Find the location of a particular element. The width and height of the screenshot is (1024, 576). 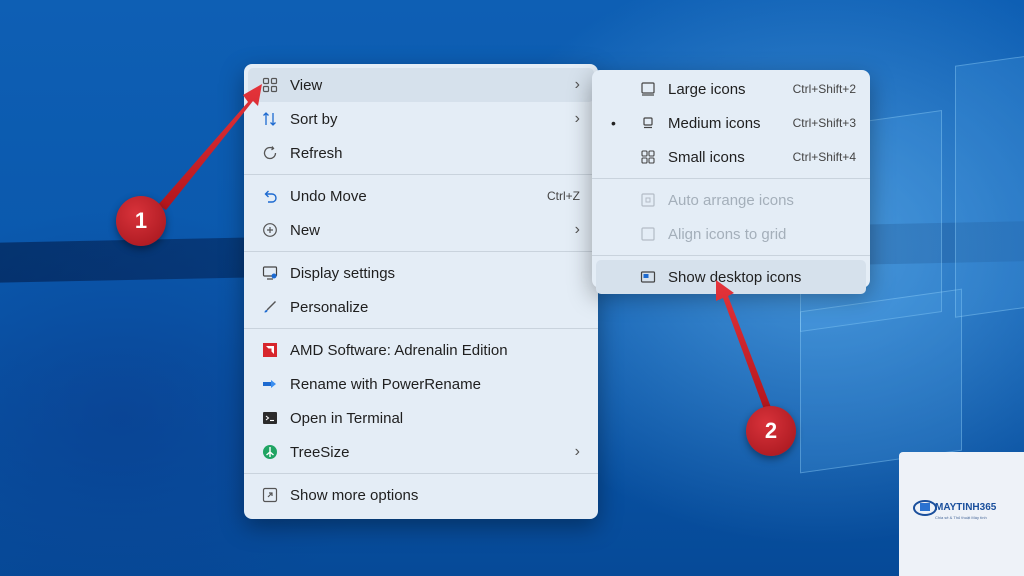

logo-brand: MAYTINH365 is located at coordinates (966, 507).